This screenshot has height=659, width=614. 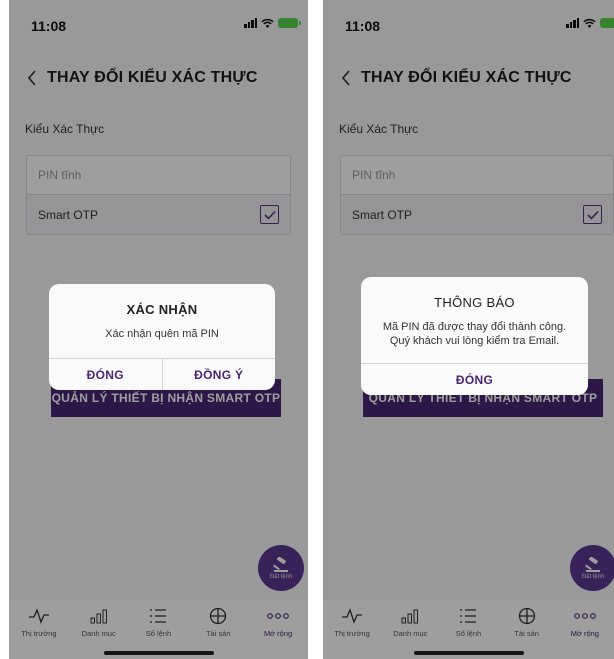 I want to click on dialog-actions: ĐÓNG ĐỒNG Ý, so click(x=162, y=374).